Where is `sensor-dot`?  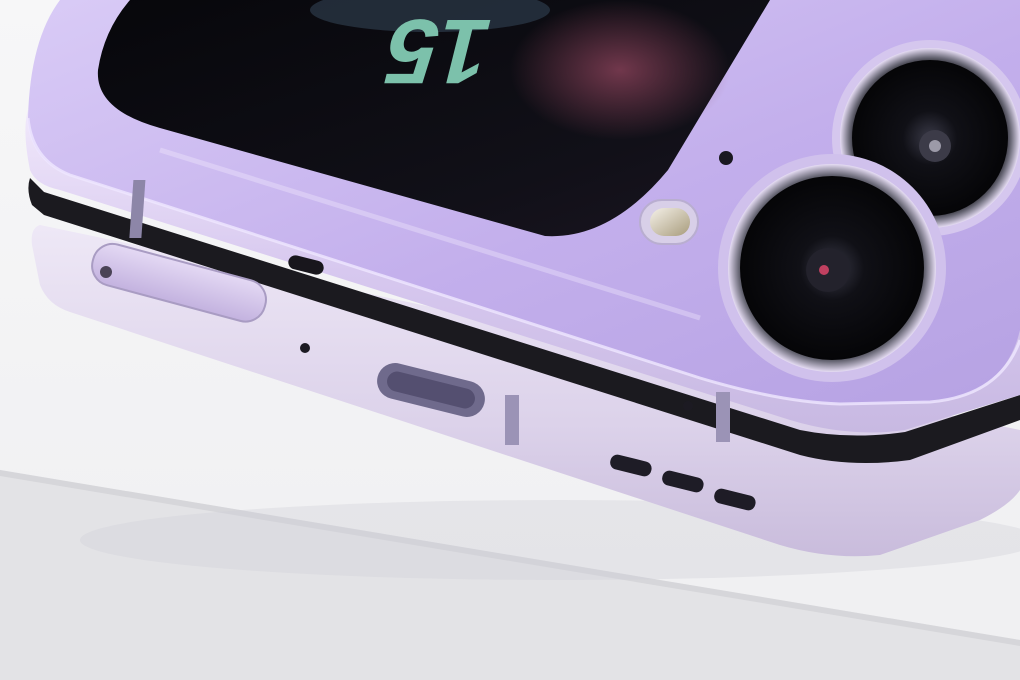 sensor-dot is located at coordinates (726, 158).